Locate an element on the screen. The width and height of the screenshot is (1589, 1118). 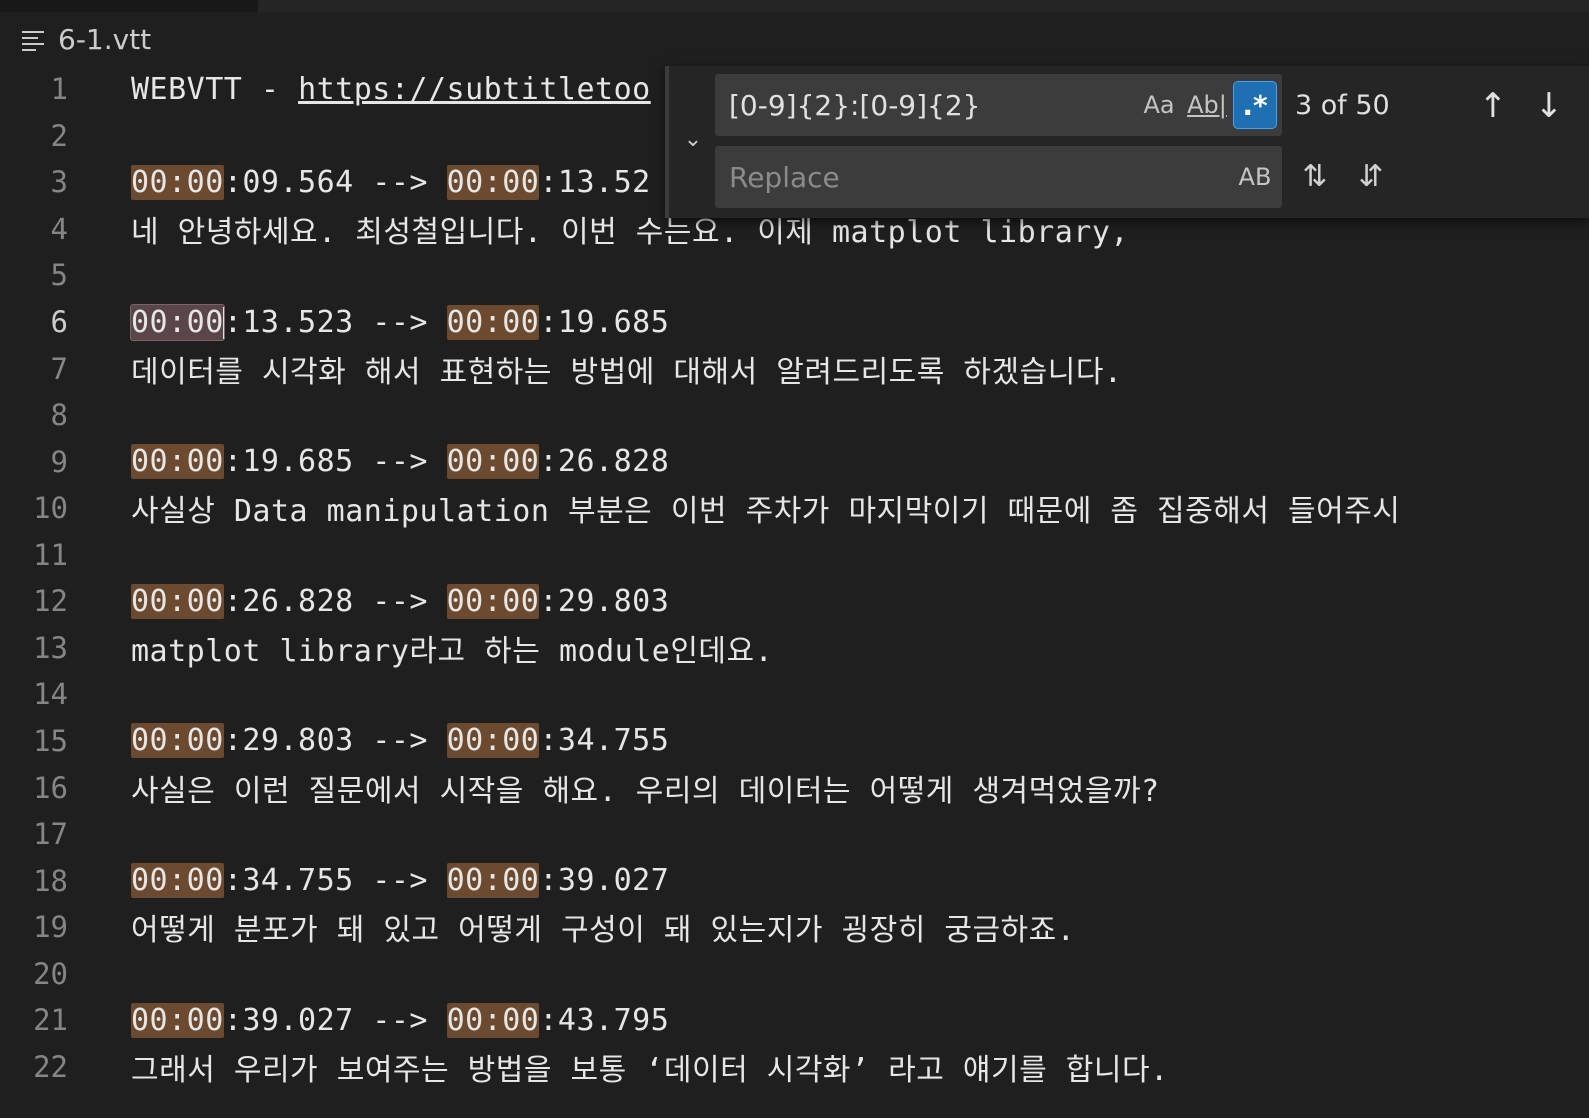
timestamp-text: :39.027 is located at coordinates (604, 881).